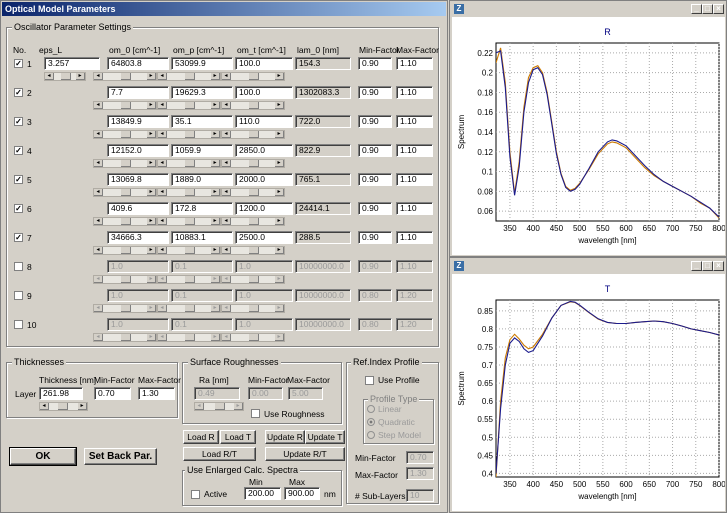  I want to click on oscillator-om0-input: 13849.9, so click(138, 121).